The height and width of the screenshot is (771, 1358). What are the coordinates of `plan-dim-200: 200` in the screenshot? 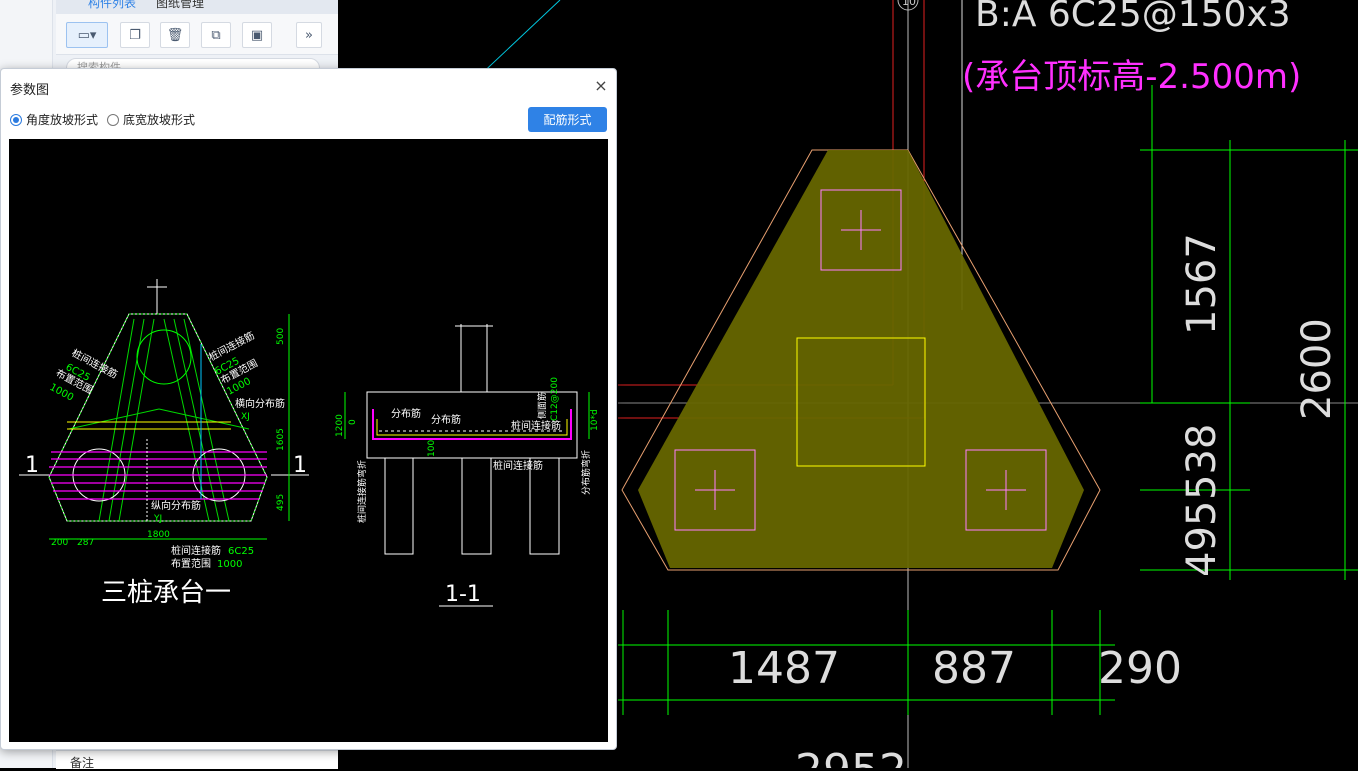 It's located at (59, 543).